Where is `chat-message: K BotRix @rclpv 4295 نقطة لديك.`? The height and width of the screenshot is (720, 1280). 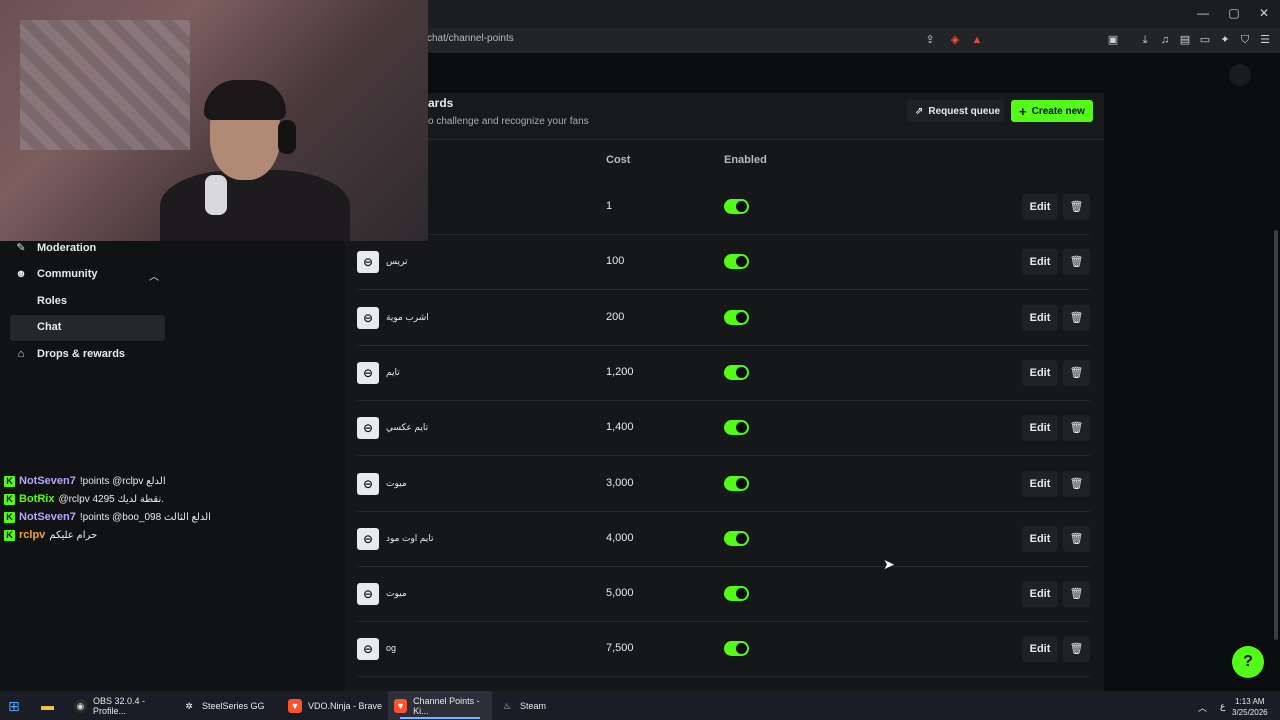 chat-message: K BotRix @rclpv 4295 نقطة لديك. is located at coordinates (174, 499).